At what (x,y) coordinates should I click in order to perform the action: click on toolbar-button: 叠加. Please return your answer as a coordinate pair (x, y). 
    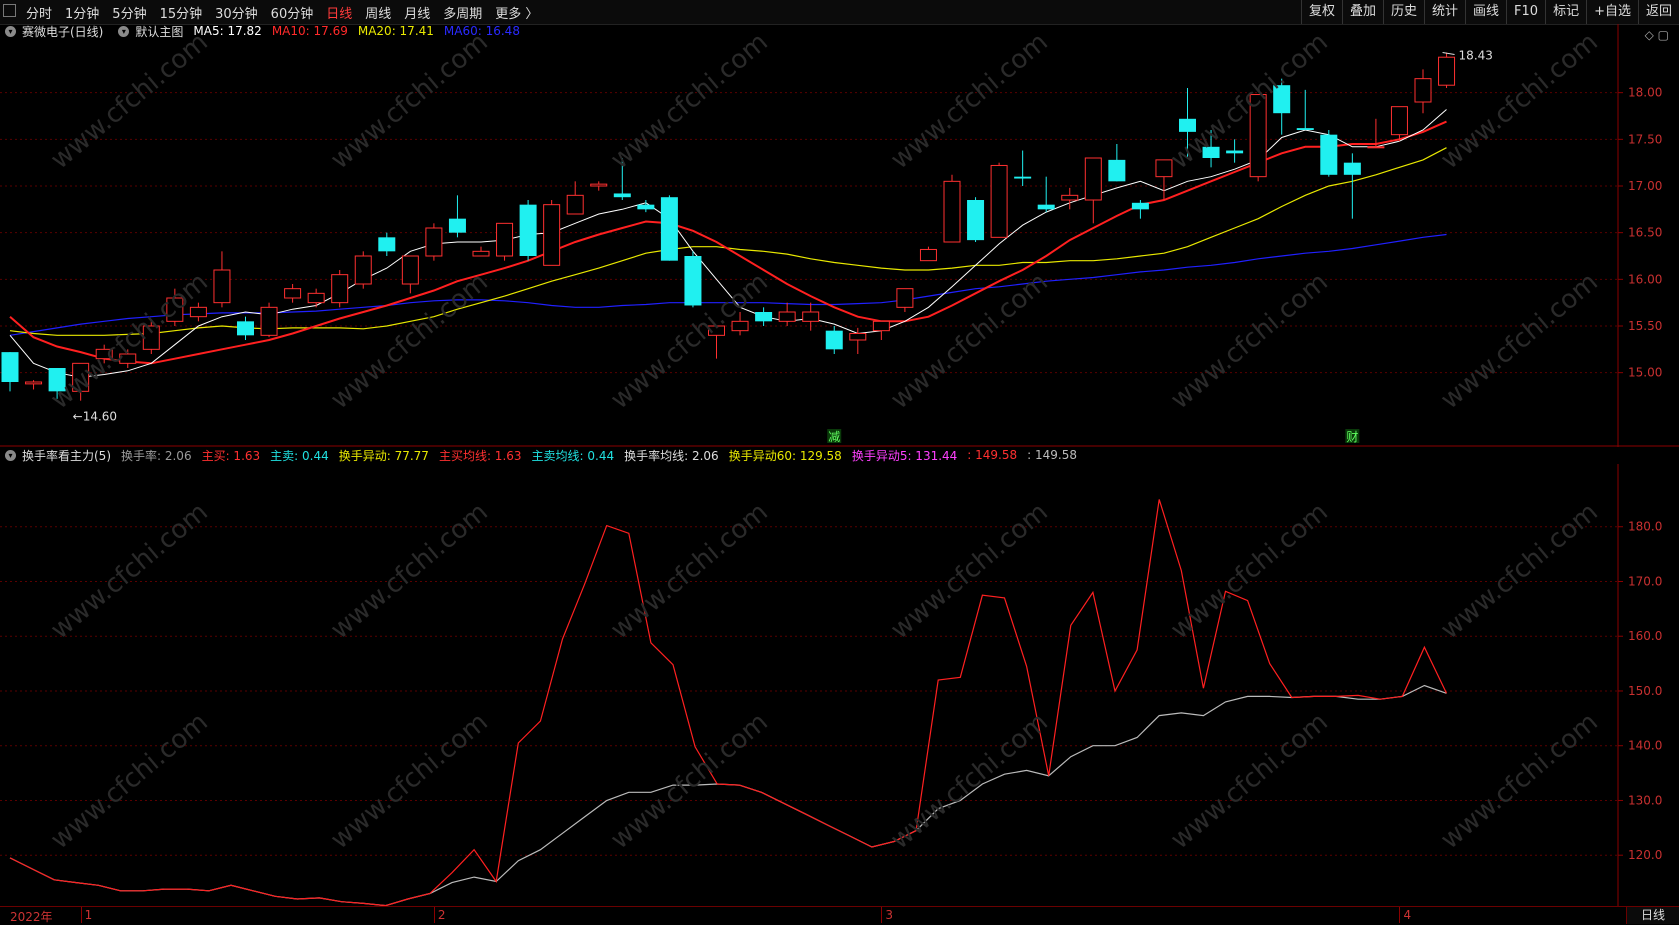
    Looking at the image, I should click on (1362, 12).